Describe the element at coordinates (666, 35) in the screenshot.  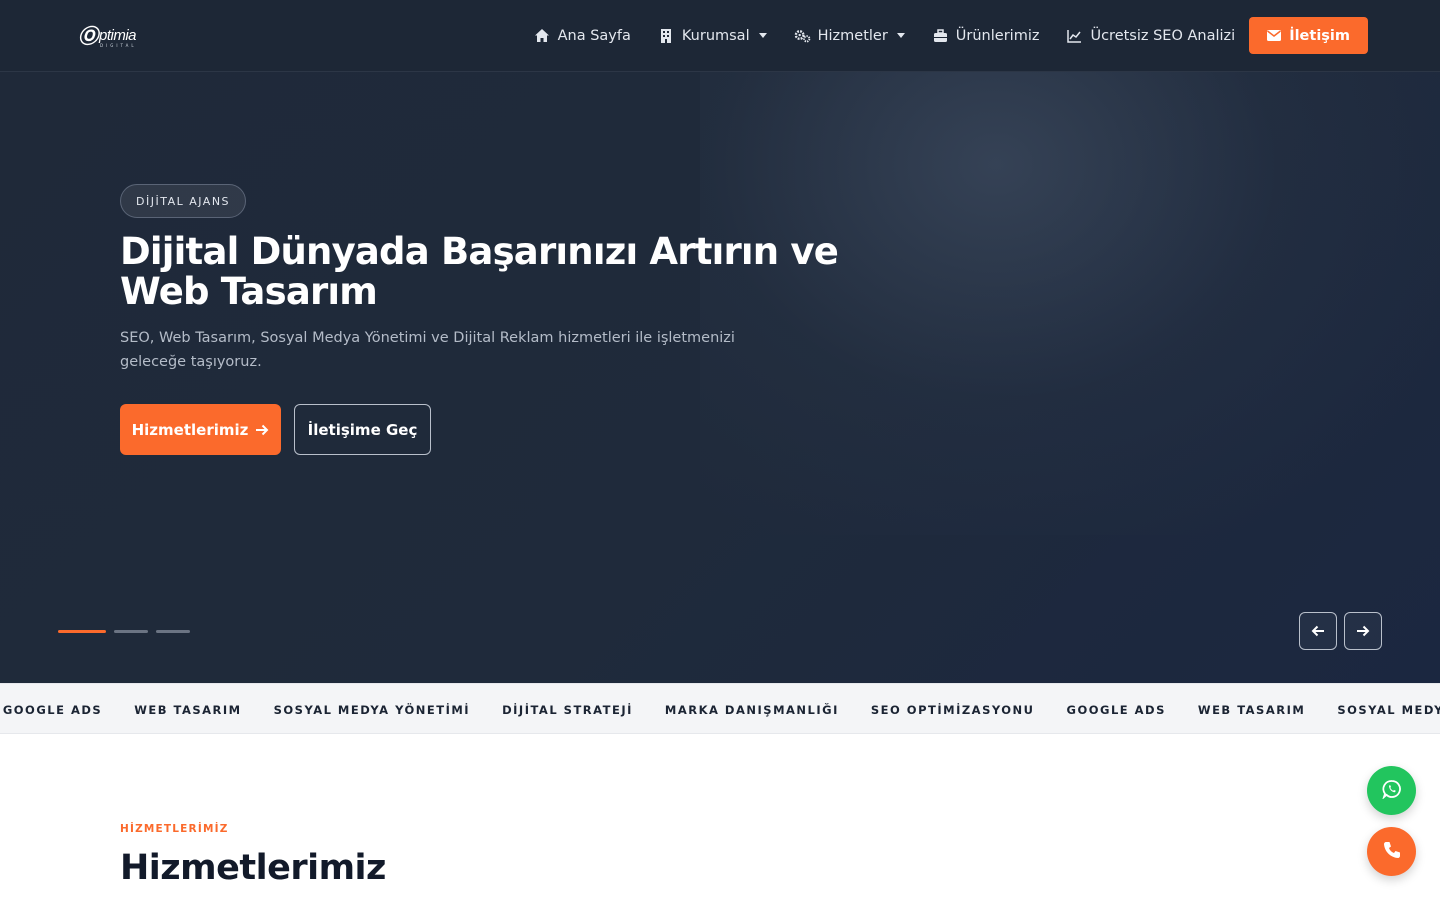
I see `building-icon` at that location.